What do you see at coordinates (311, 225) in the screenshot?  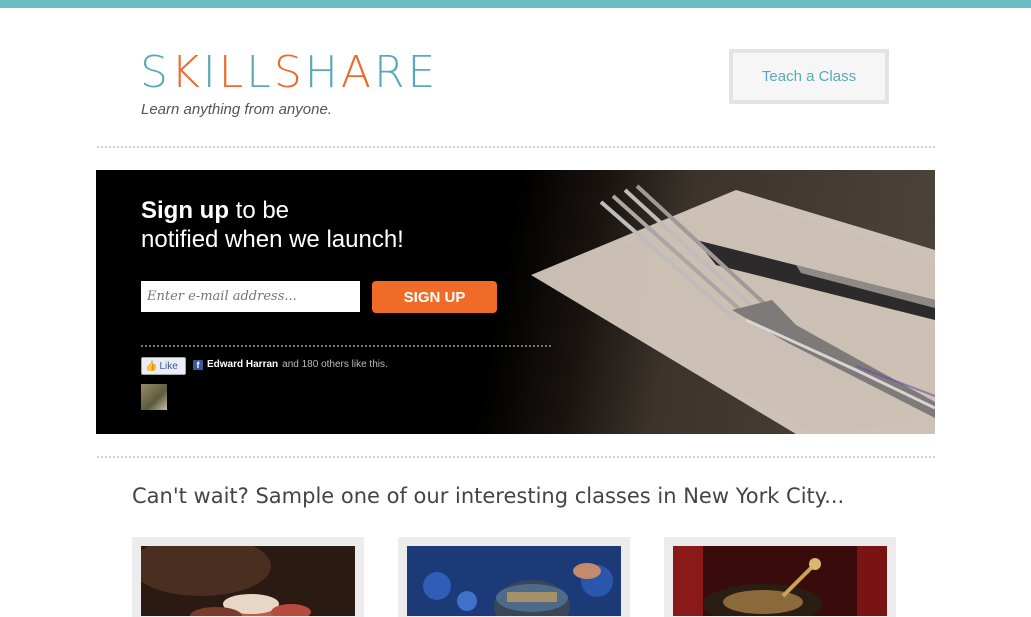 I see `hero-title: Sign up to be notified when we launch!` at bounding box center [311, 225].